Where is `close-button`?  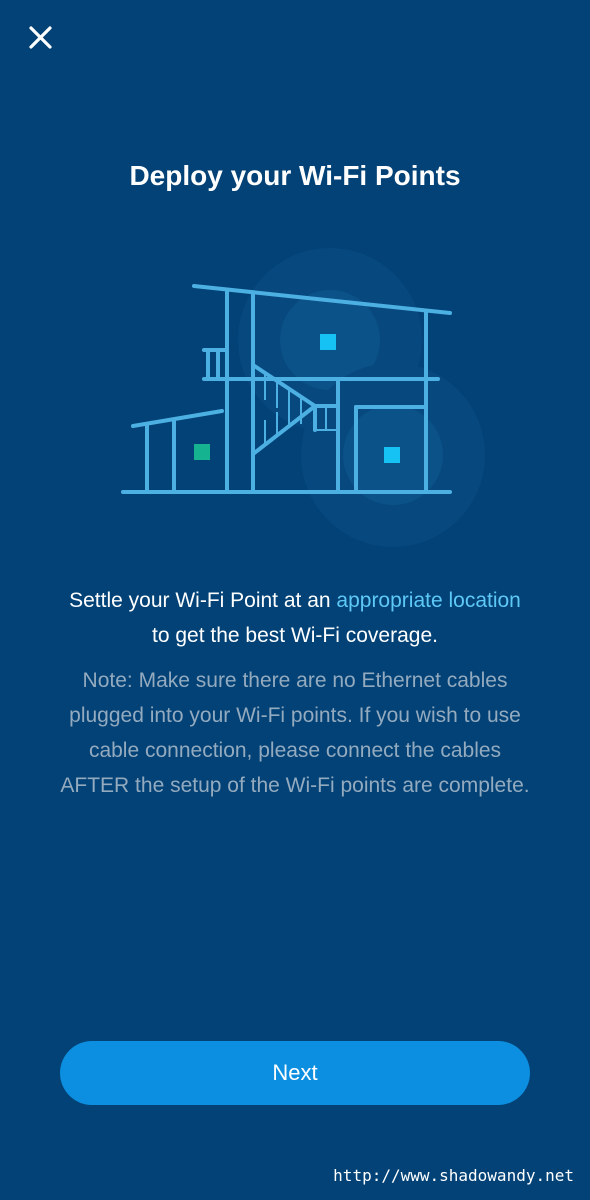
close-button is located at coordinates (40, 38).